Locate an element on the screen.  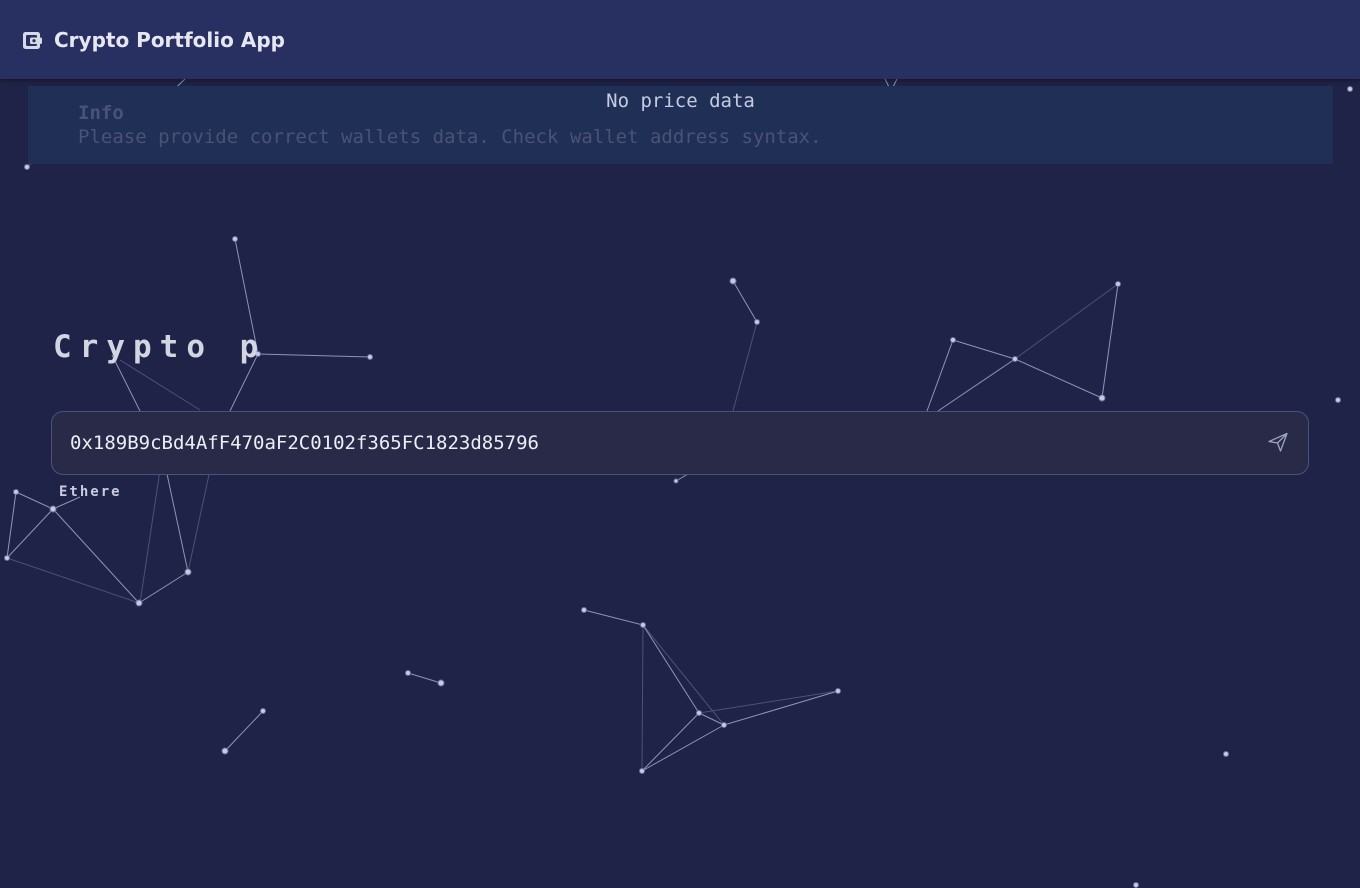
wallet-icon is located at coordinates (32, 40).